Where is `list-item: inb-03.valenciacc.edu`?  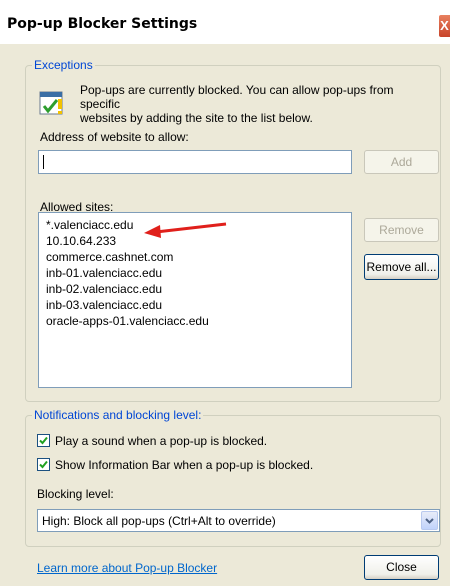 list-item: inb-03.valenciacc.edu is located at coordinates (104, 305).